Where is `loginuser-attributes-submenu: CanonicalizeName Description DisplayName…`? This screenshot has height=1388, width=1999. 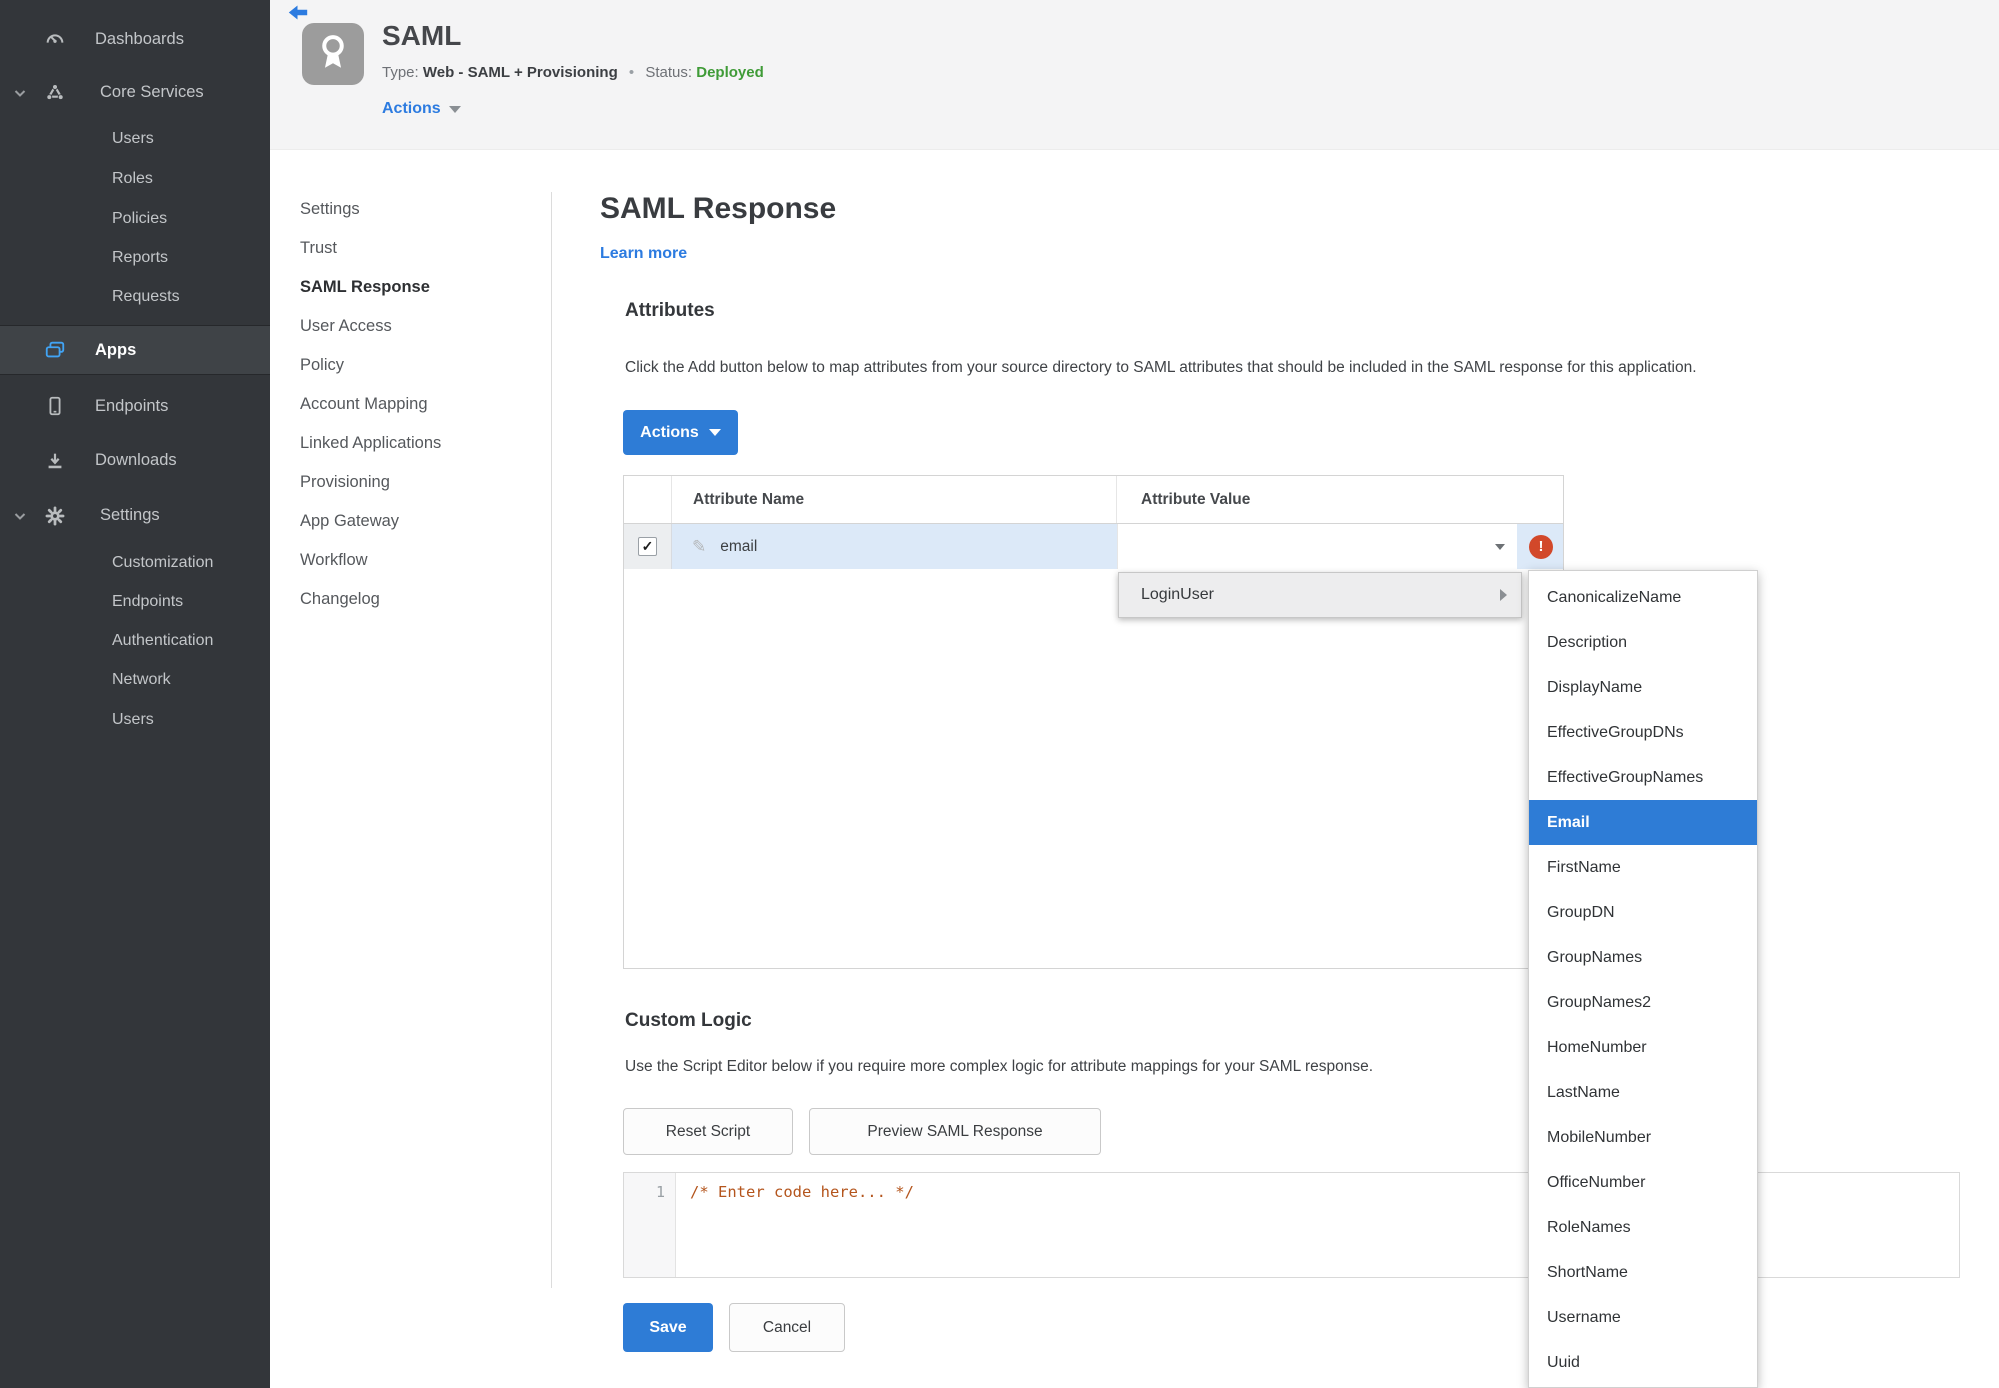
loginuser-attributes-submenu: CanonicalizeName Description DisplayName… is located at coordinates (1643, 979).